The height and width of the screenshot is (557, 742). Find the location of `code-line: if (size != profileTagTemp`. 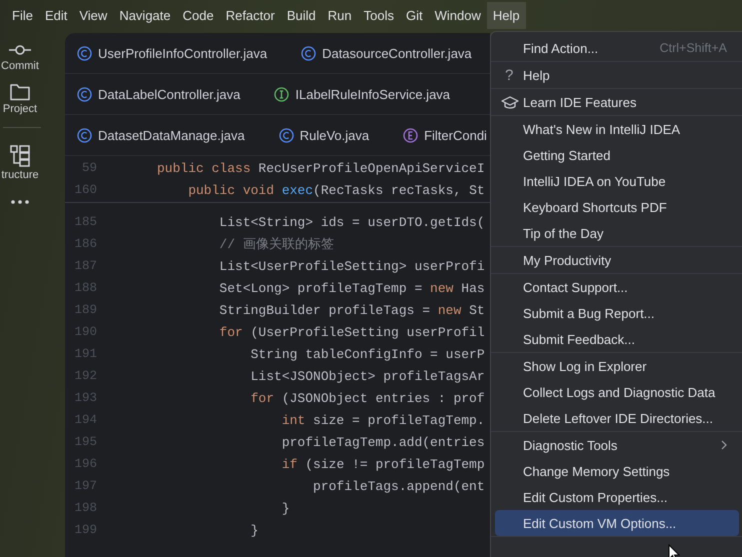

code-line: if (size != profileTagTemp is located at coordinates (382, 464).